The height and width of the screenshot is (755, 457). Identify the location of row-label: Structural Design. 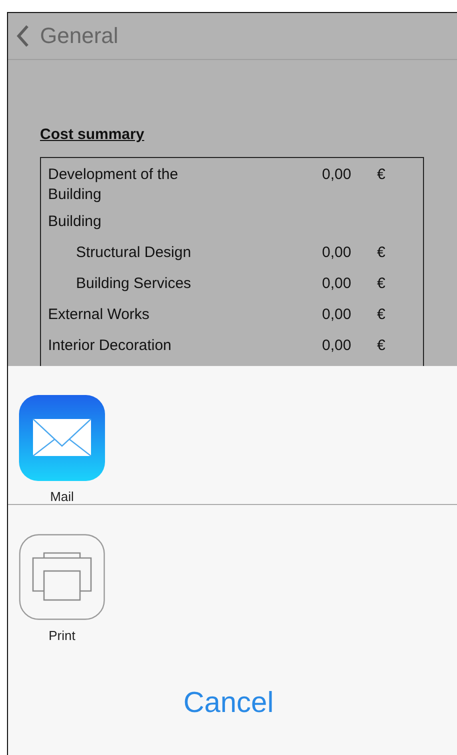
(133, 253).